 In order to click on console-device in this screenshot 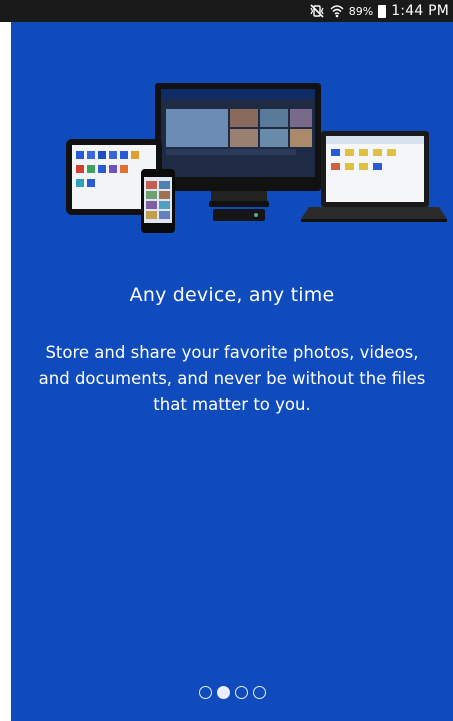, I will do `click(239, 215)`.